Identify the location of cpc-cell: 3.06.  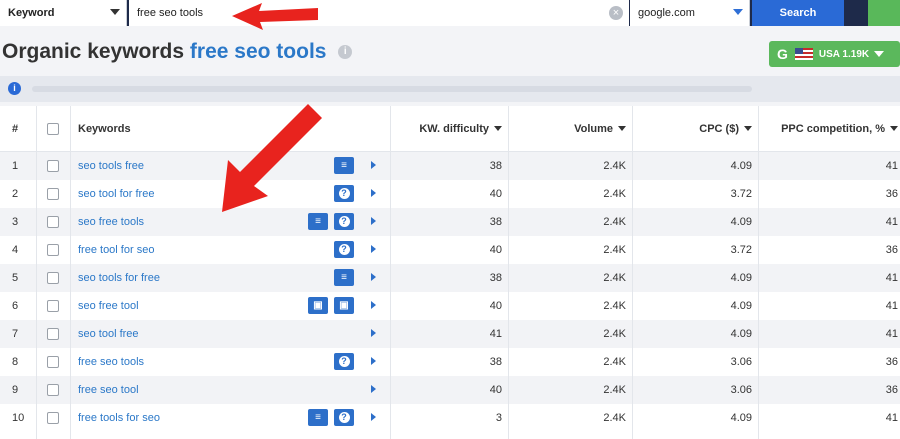
(741, 390).